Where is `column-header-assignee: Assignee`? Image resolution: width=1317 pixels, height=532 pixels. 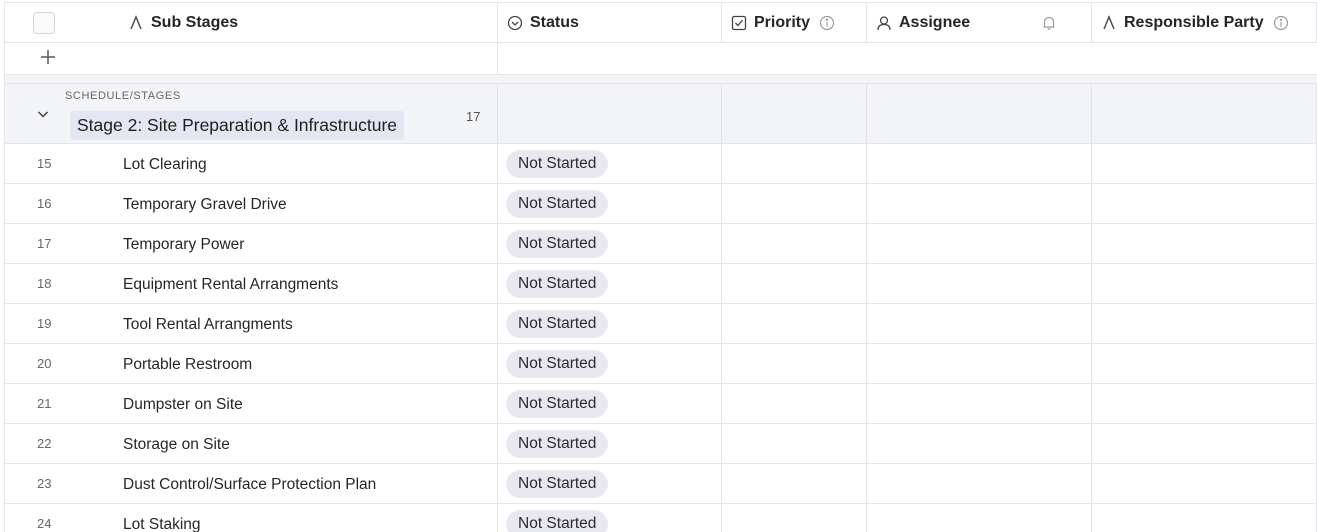 column-header-assignee: Assignee is located at coordinates (979, 22).